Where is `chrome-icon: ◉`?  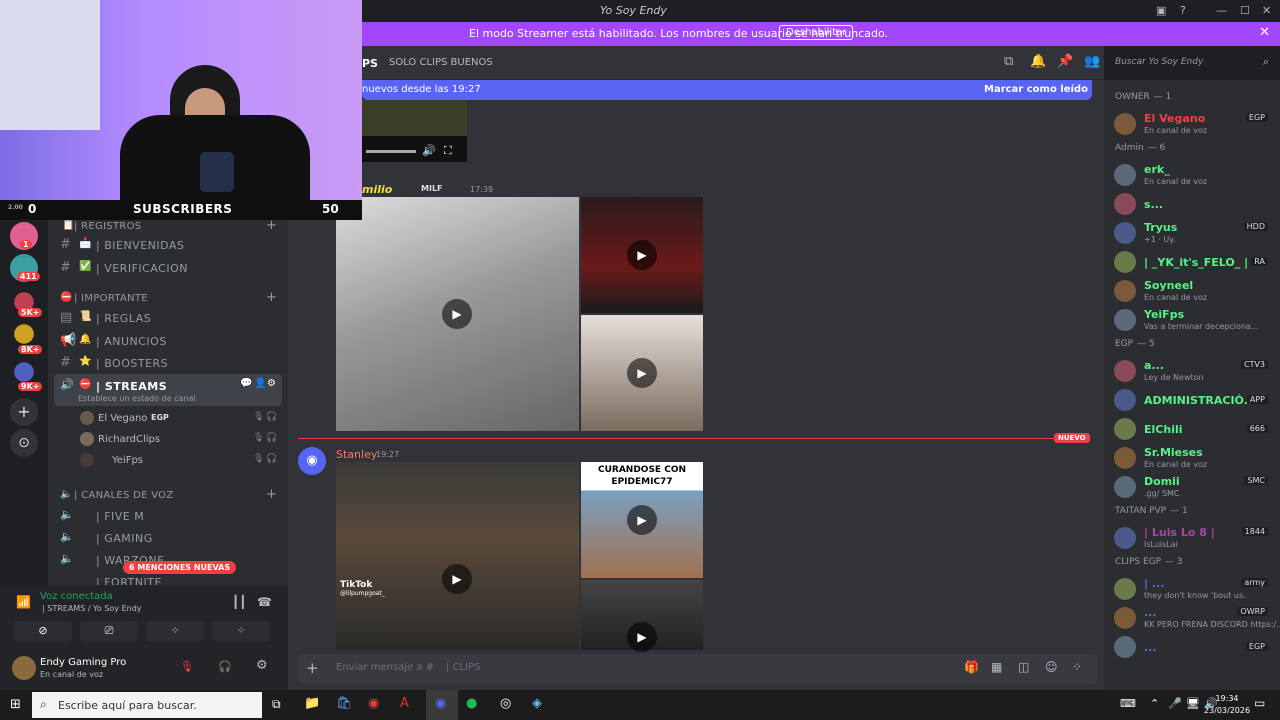 chrome-icon: ◉ is located at coordinates (373, 703).